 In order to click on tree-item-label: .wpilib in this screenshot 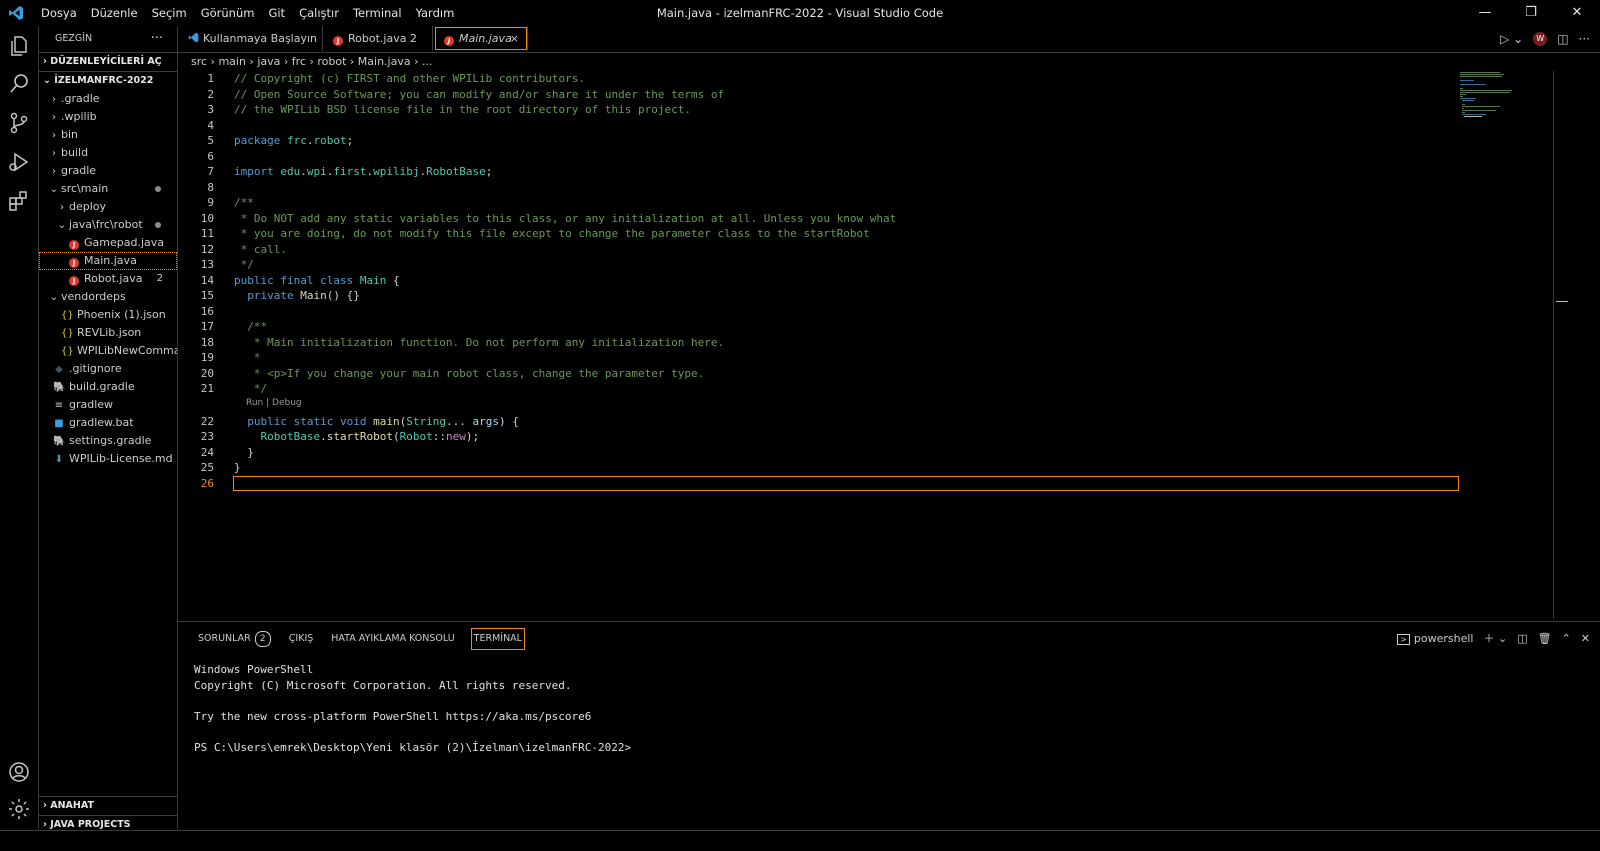, I will do `click(79, 116)`.